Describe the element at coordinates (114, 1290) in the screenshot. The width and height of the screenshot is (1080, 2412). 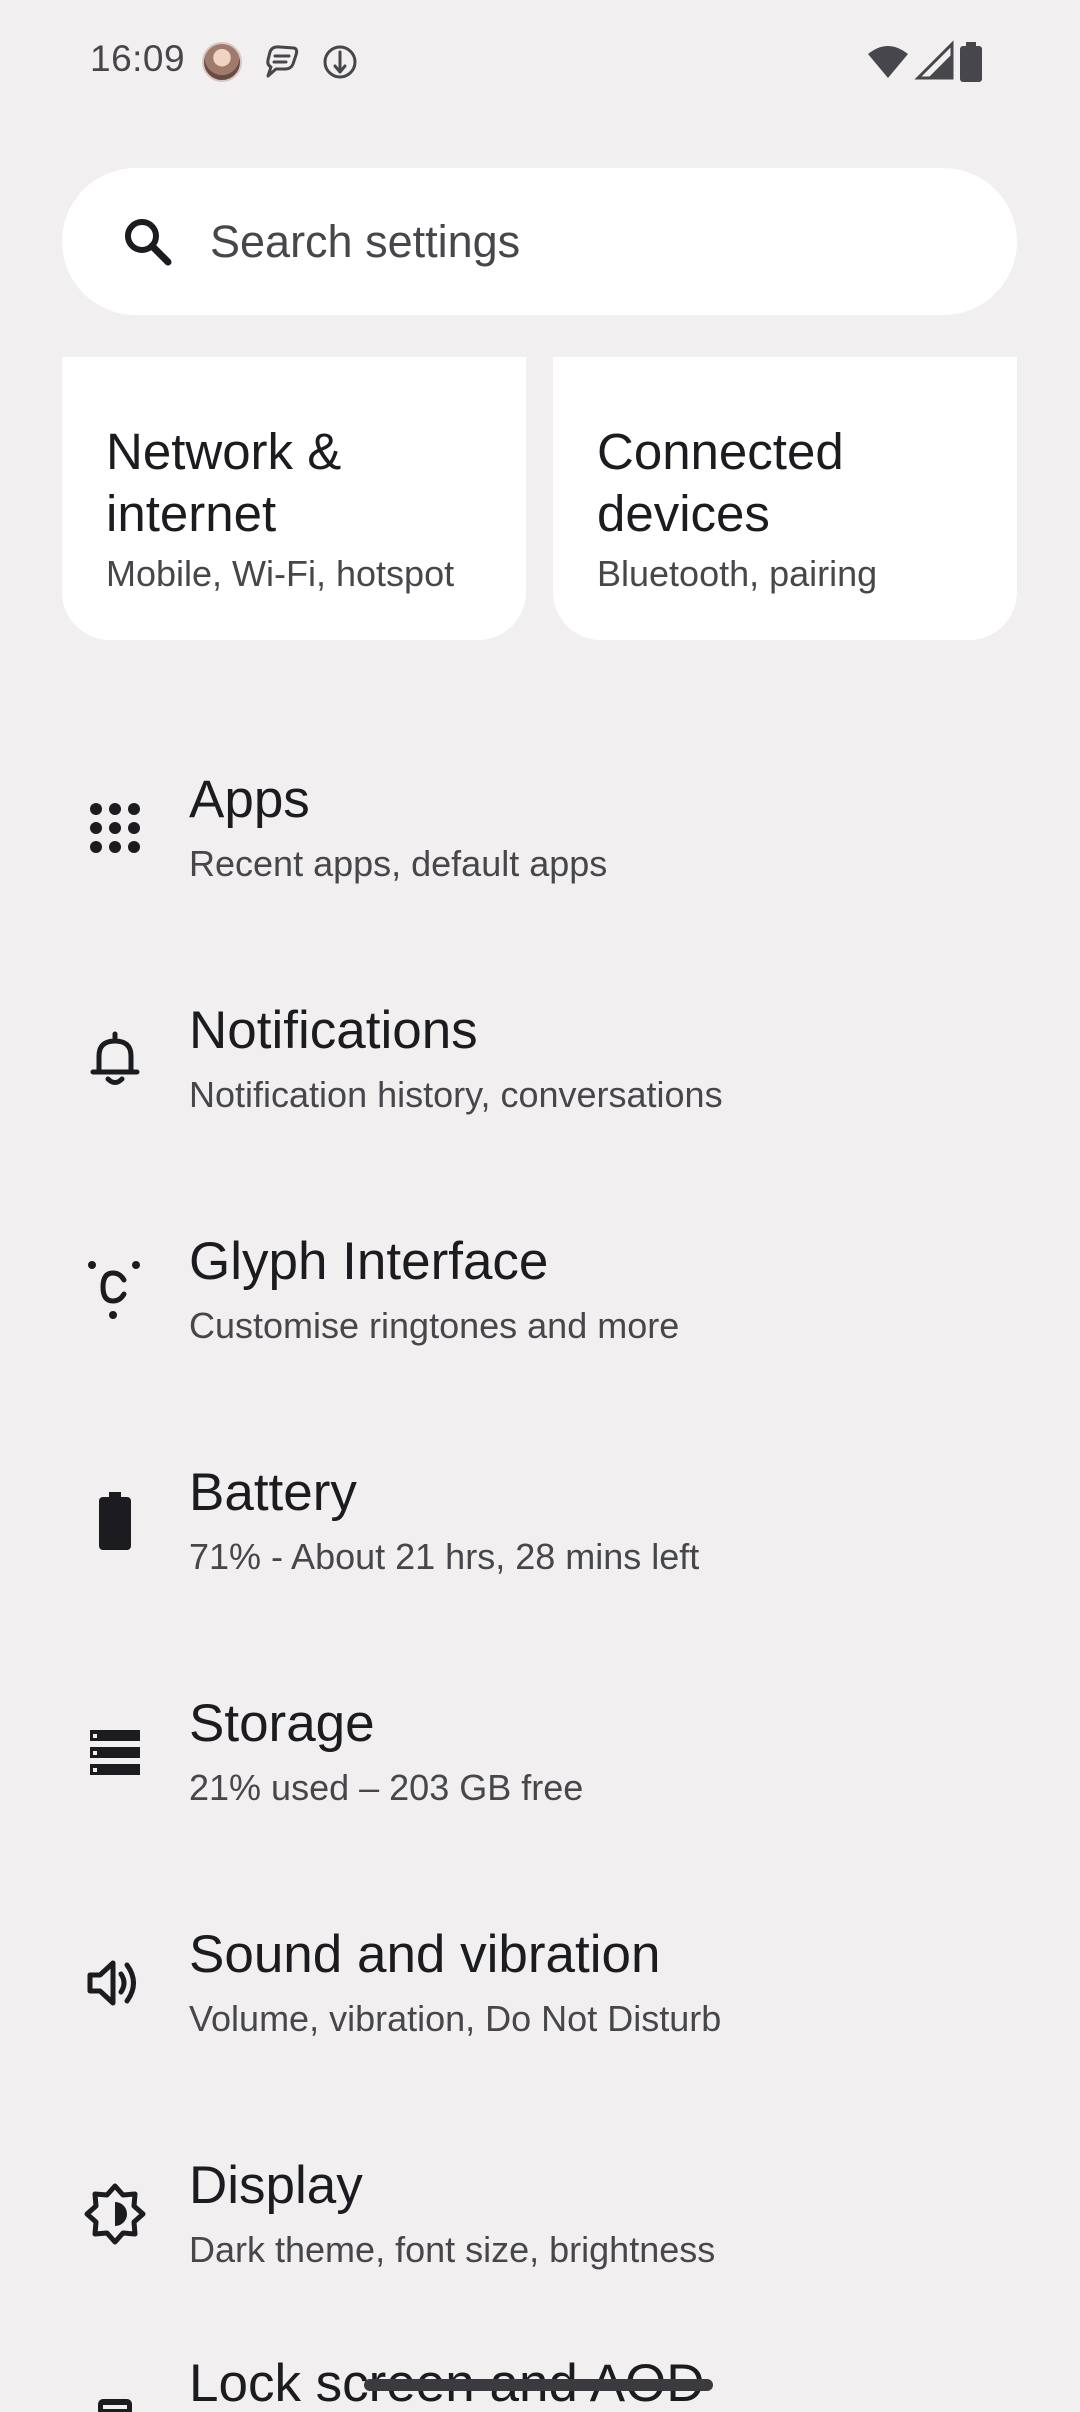
I see `glyph-icon` at that location.